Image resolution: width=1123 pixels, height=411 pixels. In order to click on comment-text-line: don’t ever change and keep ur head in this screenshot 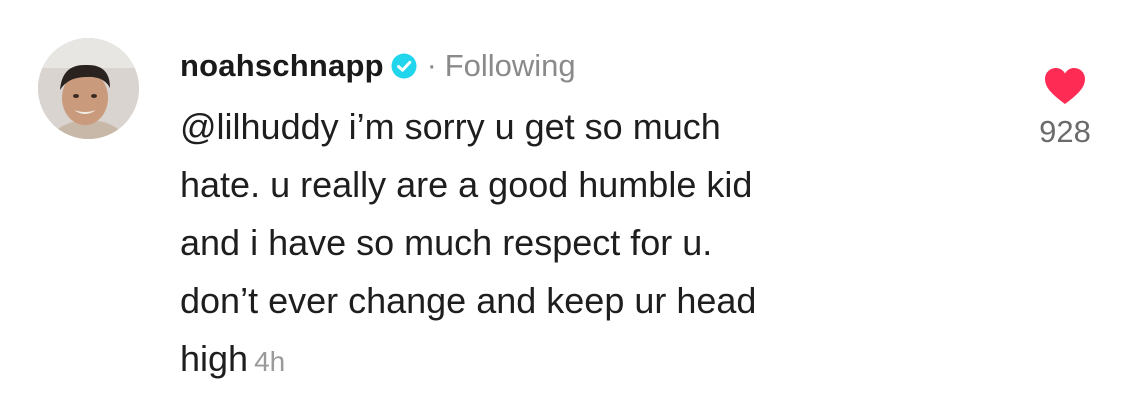, I will do `click(468, 300)`.